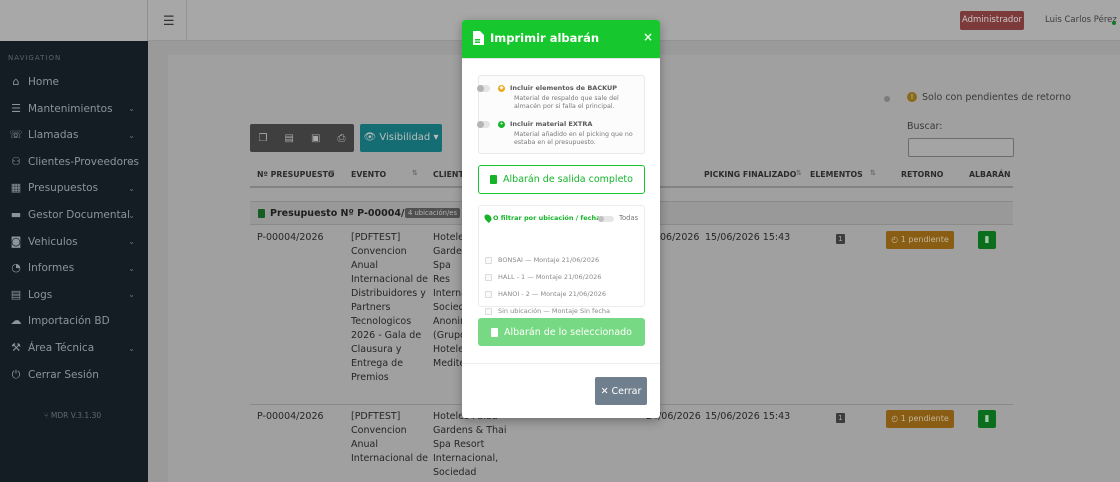 The width and height of the screenshot is (1120, 482). What do you see at coordinates (263, 138) in the screenshot?
I see `copy-icon: ❐` at bounding box center [263, 138].